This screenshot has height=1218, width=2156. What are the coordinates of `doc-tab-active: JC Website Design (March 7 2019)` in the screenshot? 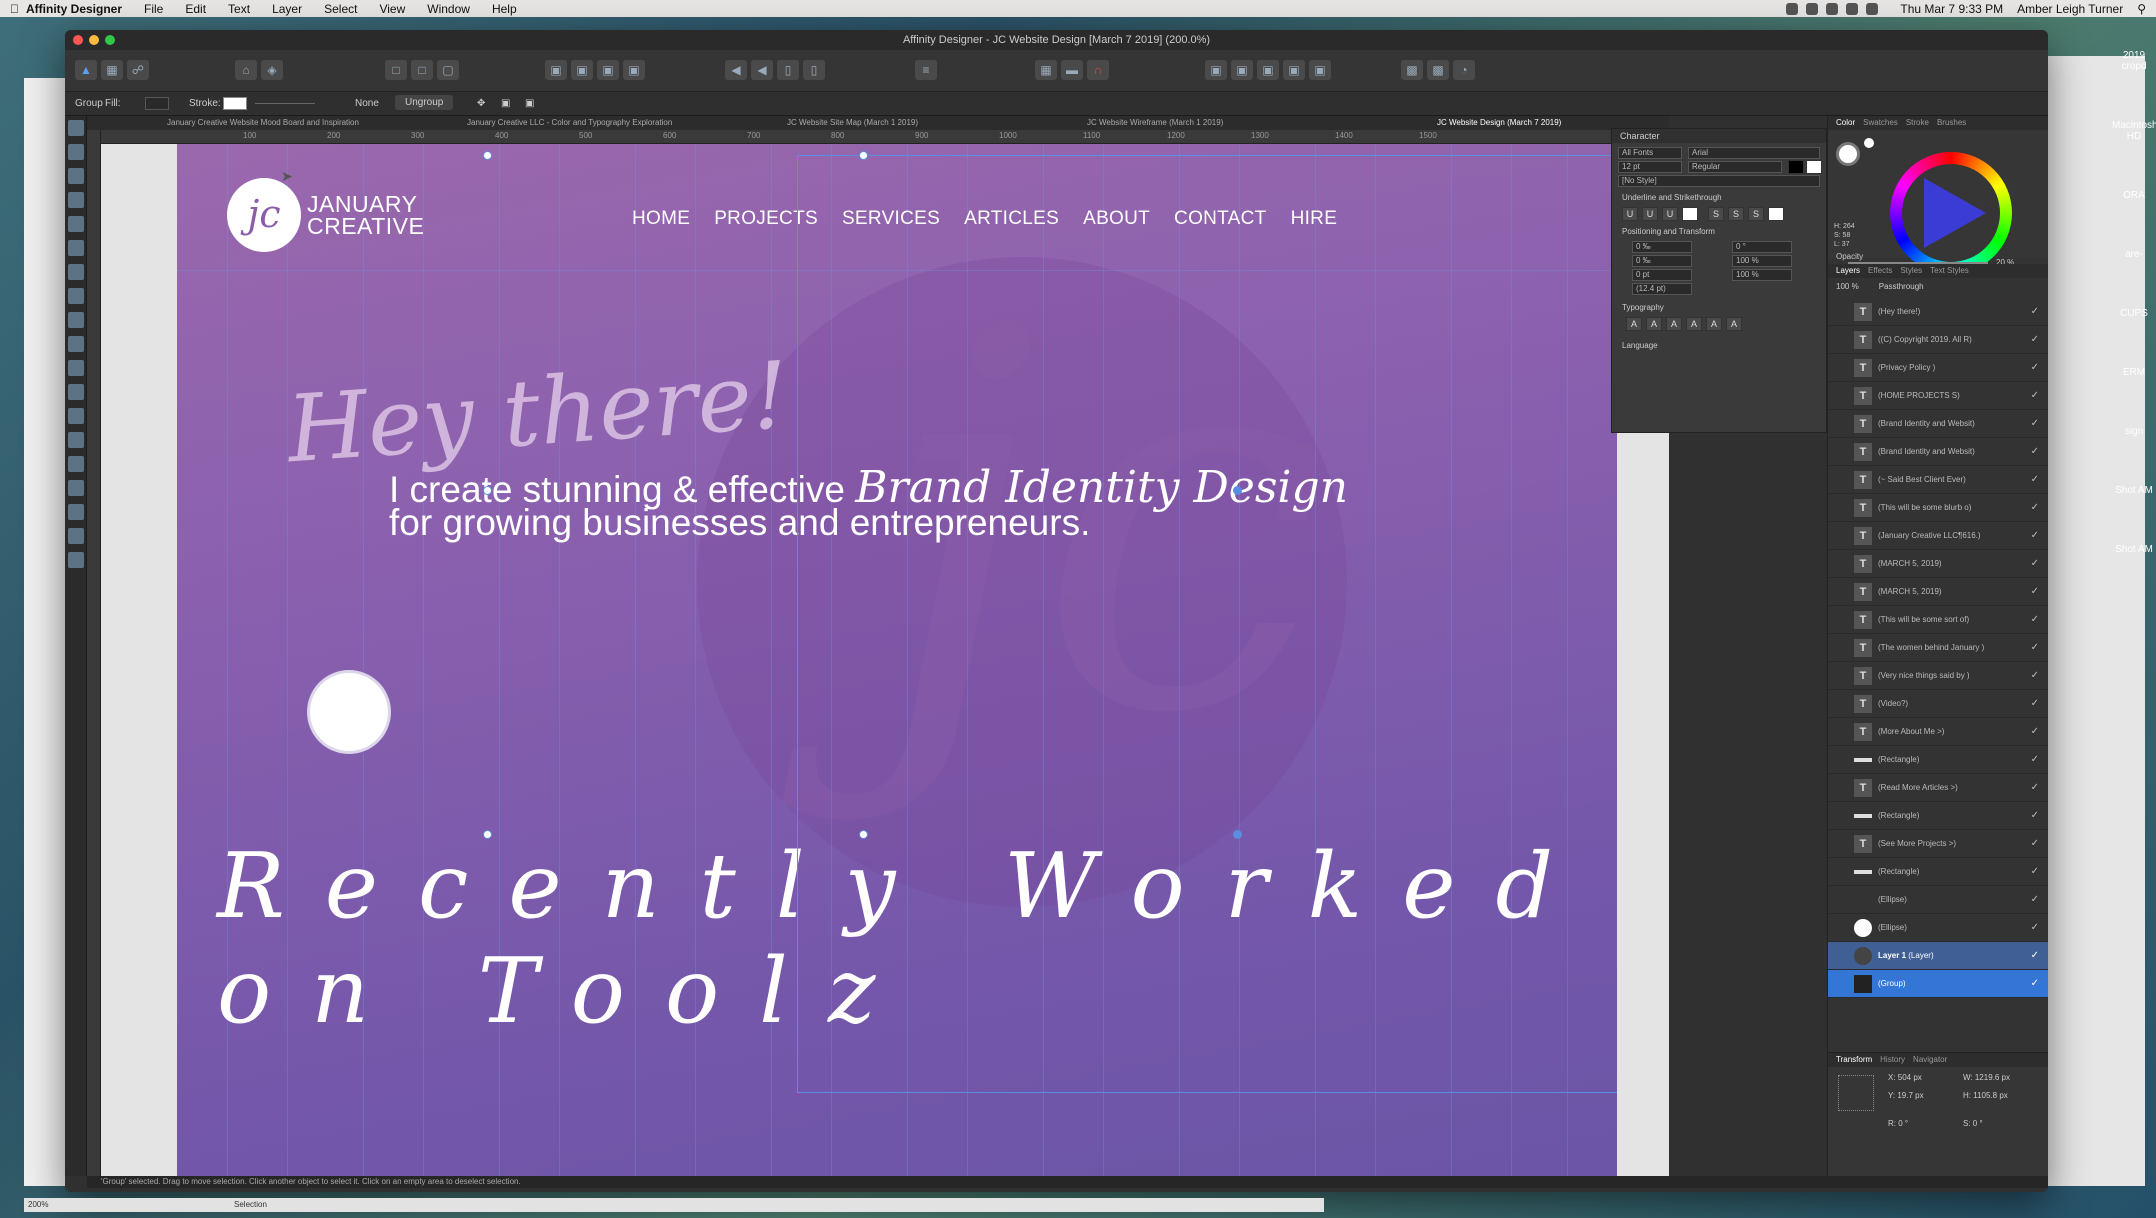 It's located at (1499, 122).